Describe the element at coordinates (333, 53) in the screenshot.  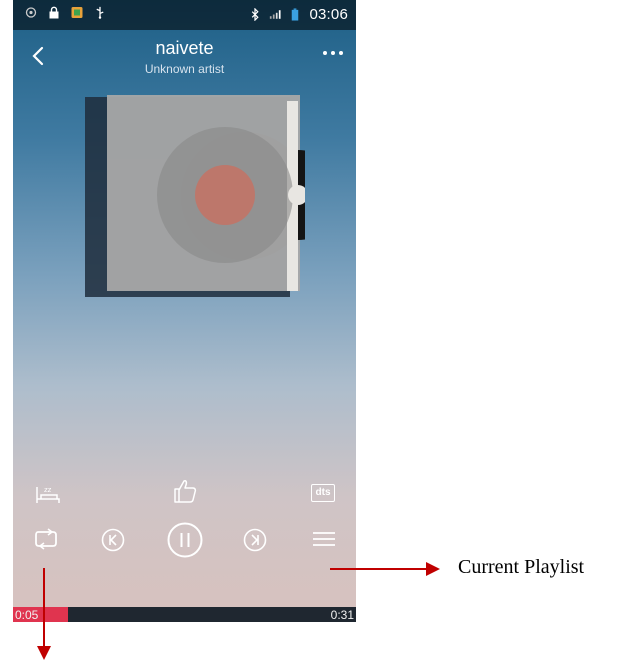
I see `more-dots-icon` at that location.